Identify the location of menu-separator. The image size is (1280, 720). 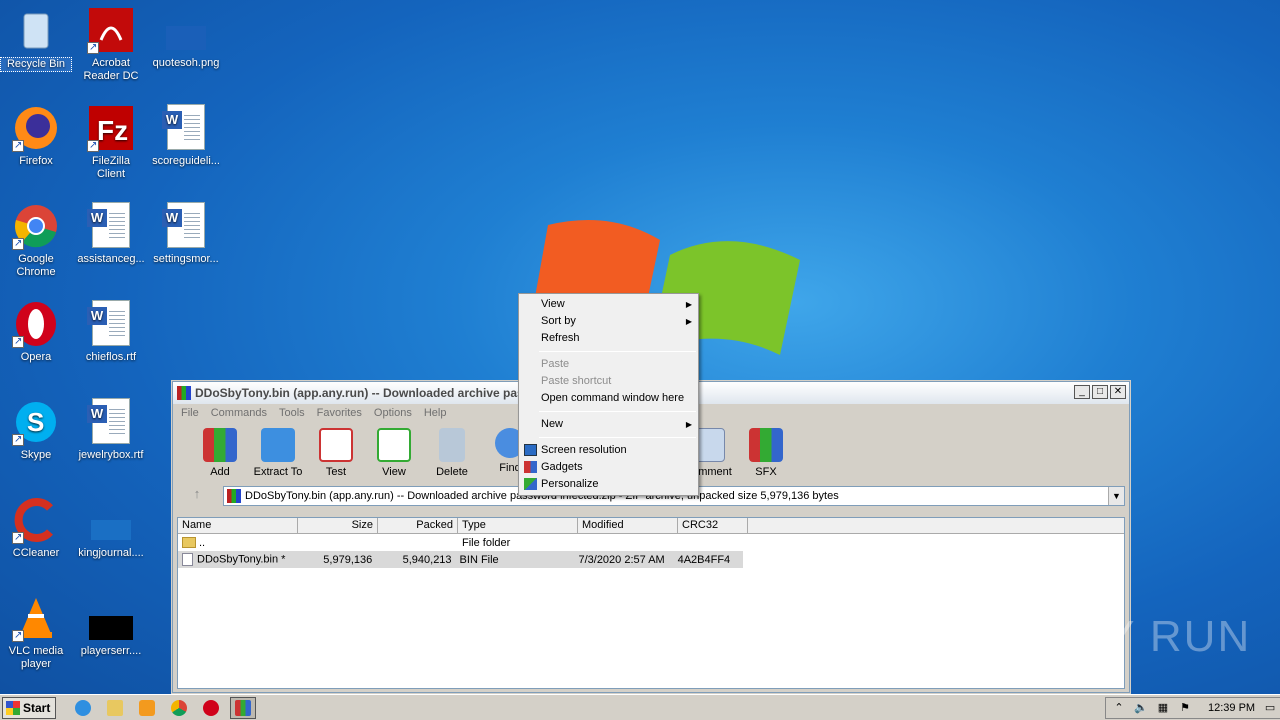
(617, 411).